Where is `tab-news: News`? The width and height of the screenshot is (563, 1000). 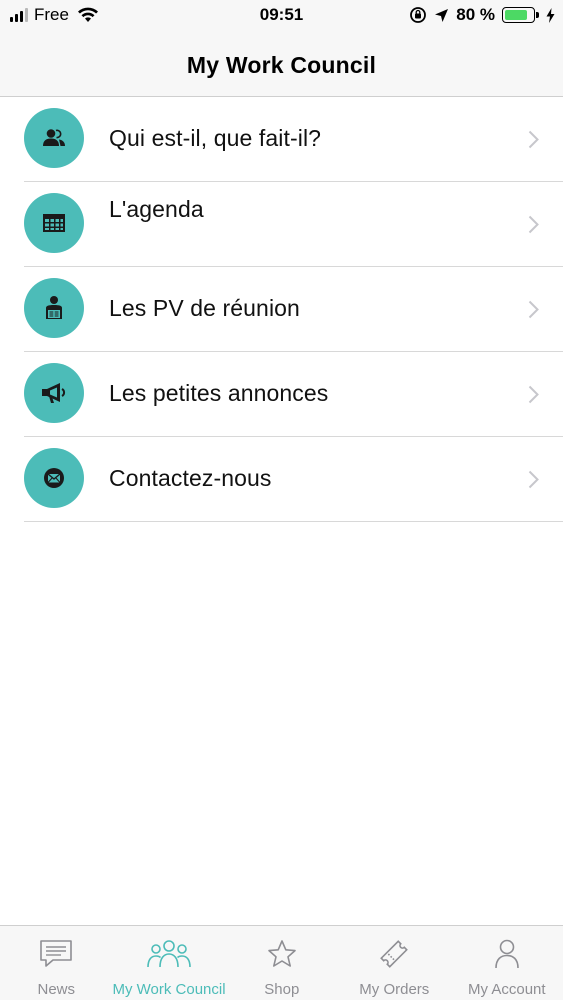
tab-news: News is located at coordinates (56, 963).